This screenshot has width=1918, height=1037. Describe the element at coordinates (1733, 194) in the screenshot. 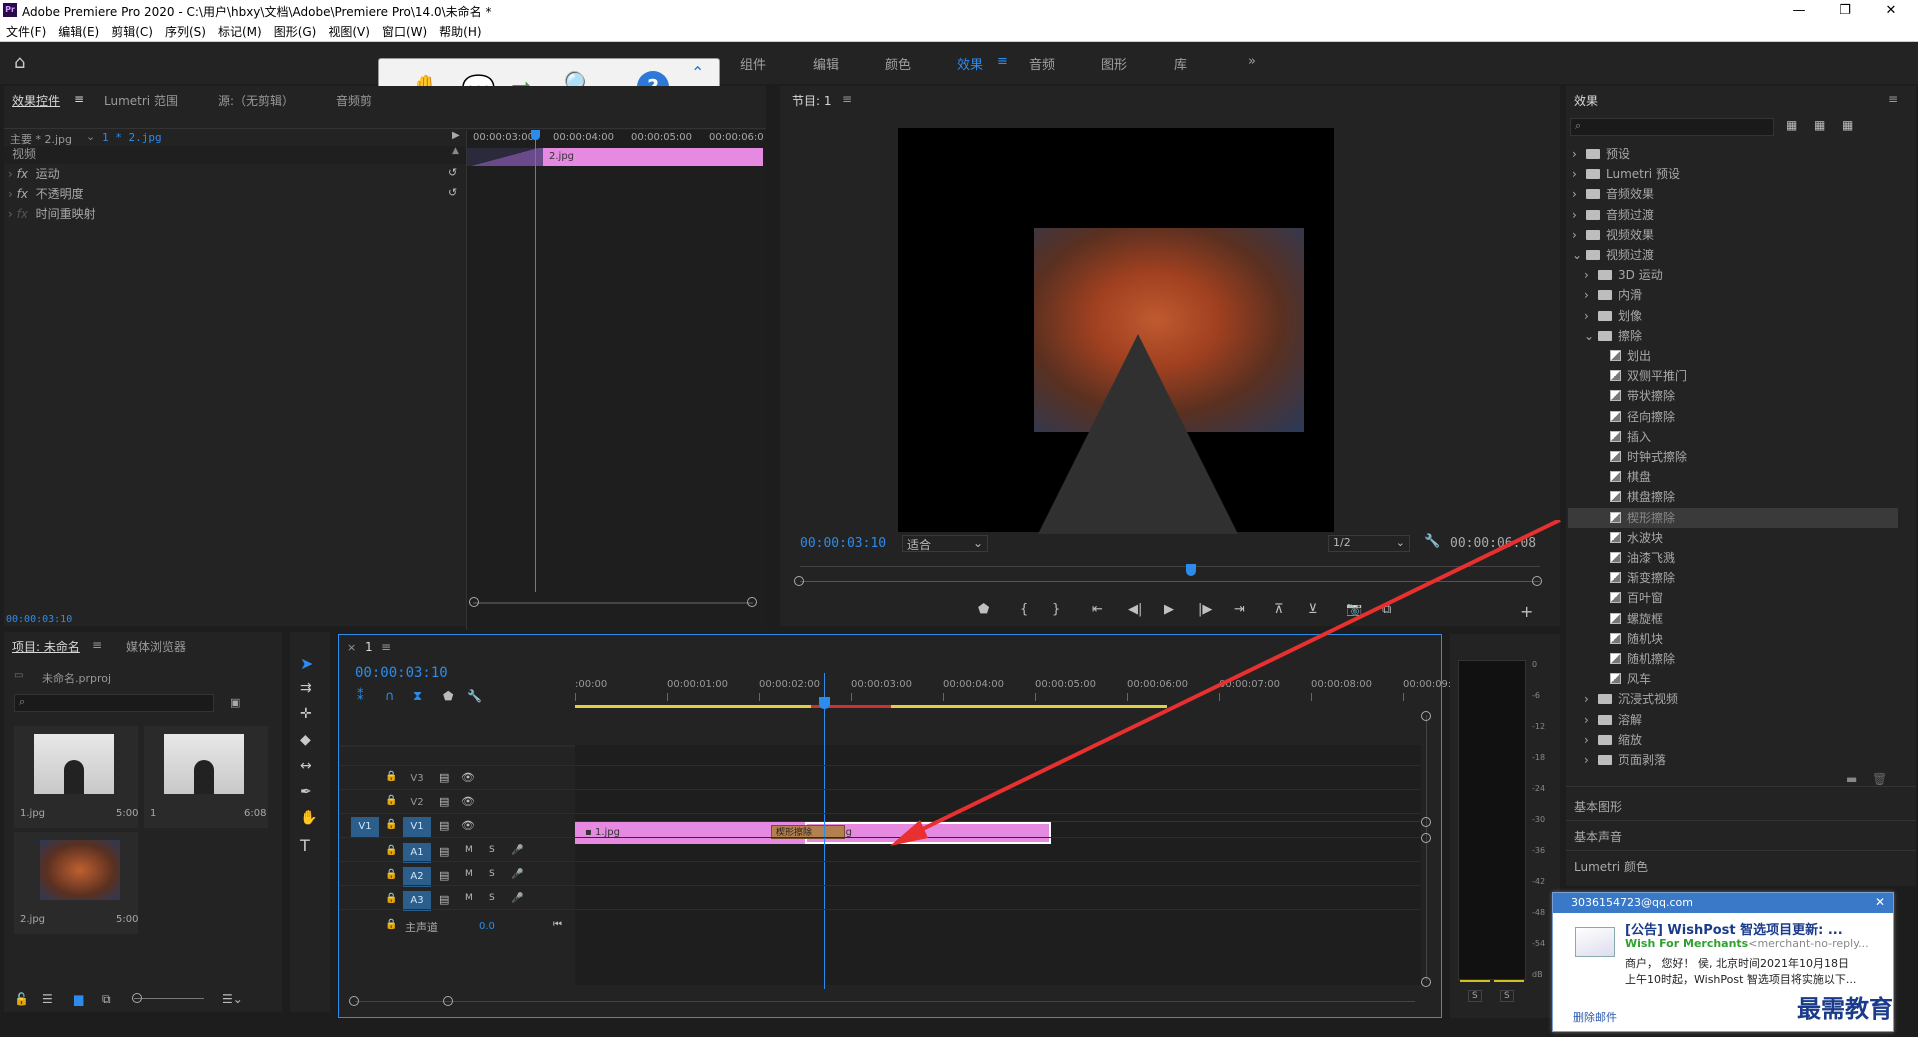

I see `effects-tree-item: › 音频效果` at that location.